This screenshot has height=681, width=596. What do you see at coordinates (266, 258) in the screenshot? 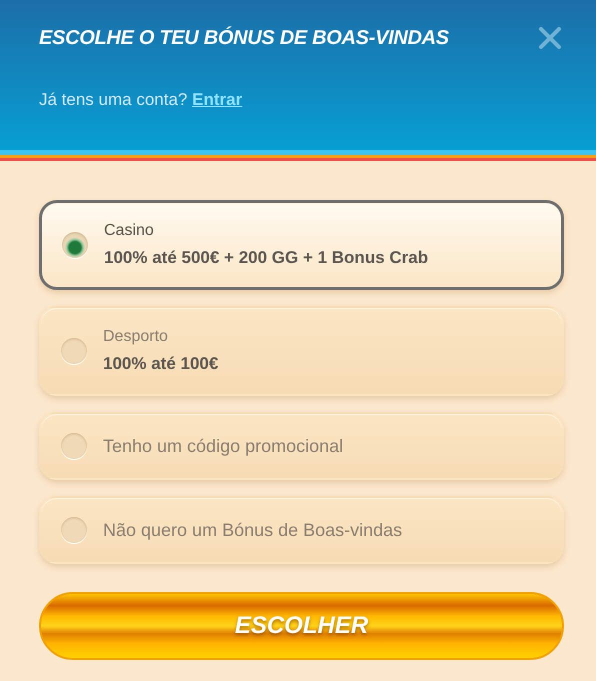
I see `option-detail: 100% até 500€ + 200 GG + 1 Bonus Crab` at bounding box center [266, 258].